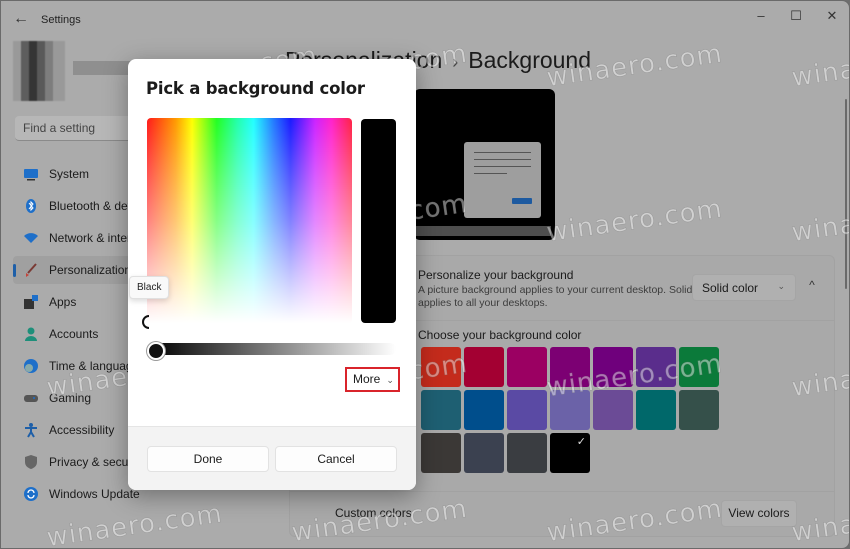  Describe the element at coordinates (84, 206) in the screenshot. I see `sidebar-item-bluetooth-devices: Bluetooth & devices` at that location.